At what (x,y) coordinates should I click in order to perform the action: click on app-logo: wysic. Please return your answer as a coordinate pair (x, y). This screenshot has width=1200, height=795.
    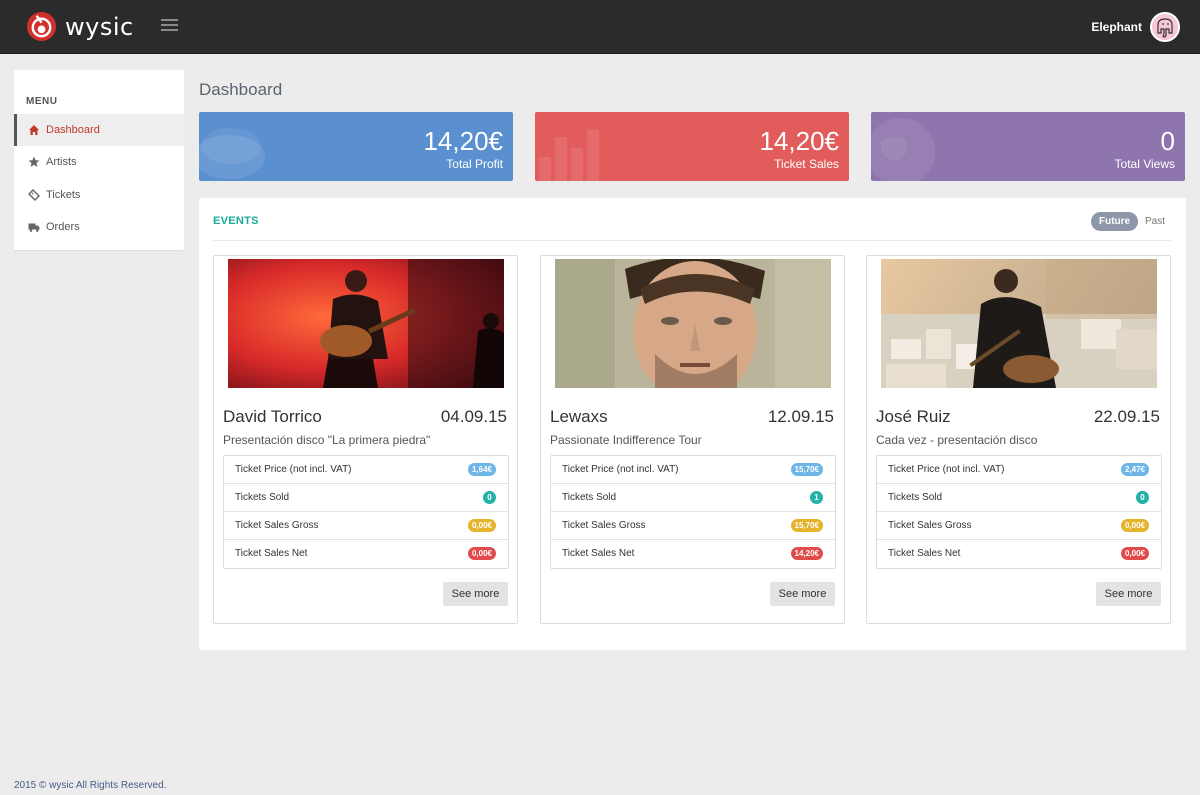
    Looking at the image, I should click on (80, 26).